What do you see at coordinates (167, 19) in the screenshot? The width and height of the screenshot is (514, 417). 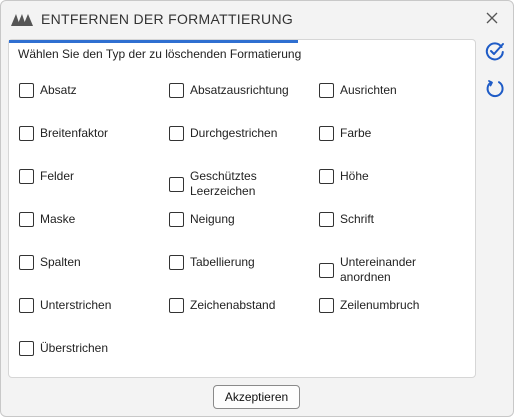 I see `dialog-title: ENTFERNEN DER FORMATTIERUNG` at bounding box center [167, 19].